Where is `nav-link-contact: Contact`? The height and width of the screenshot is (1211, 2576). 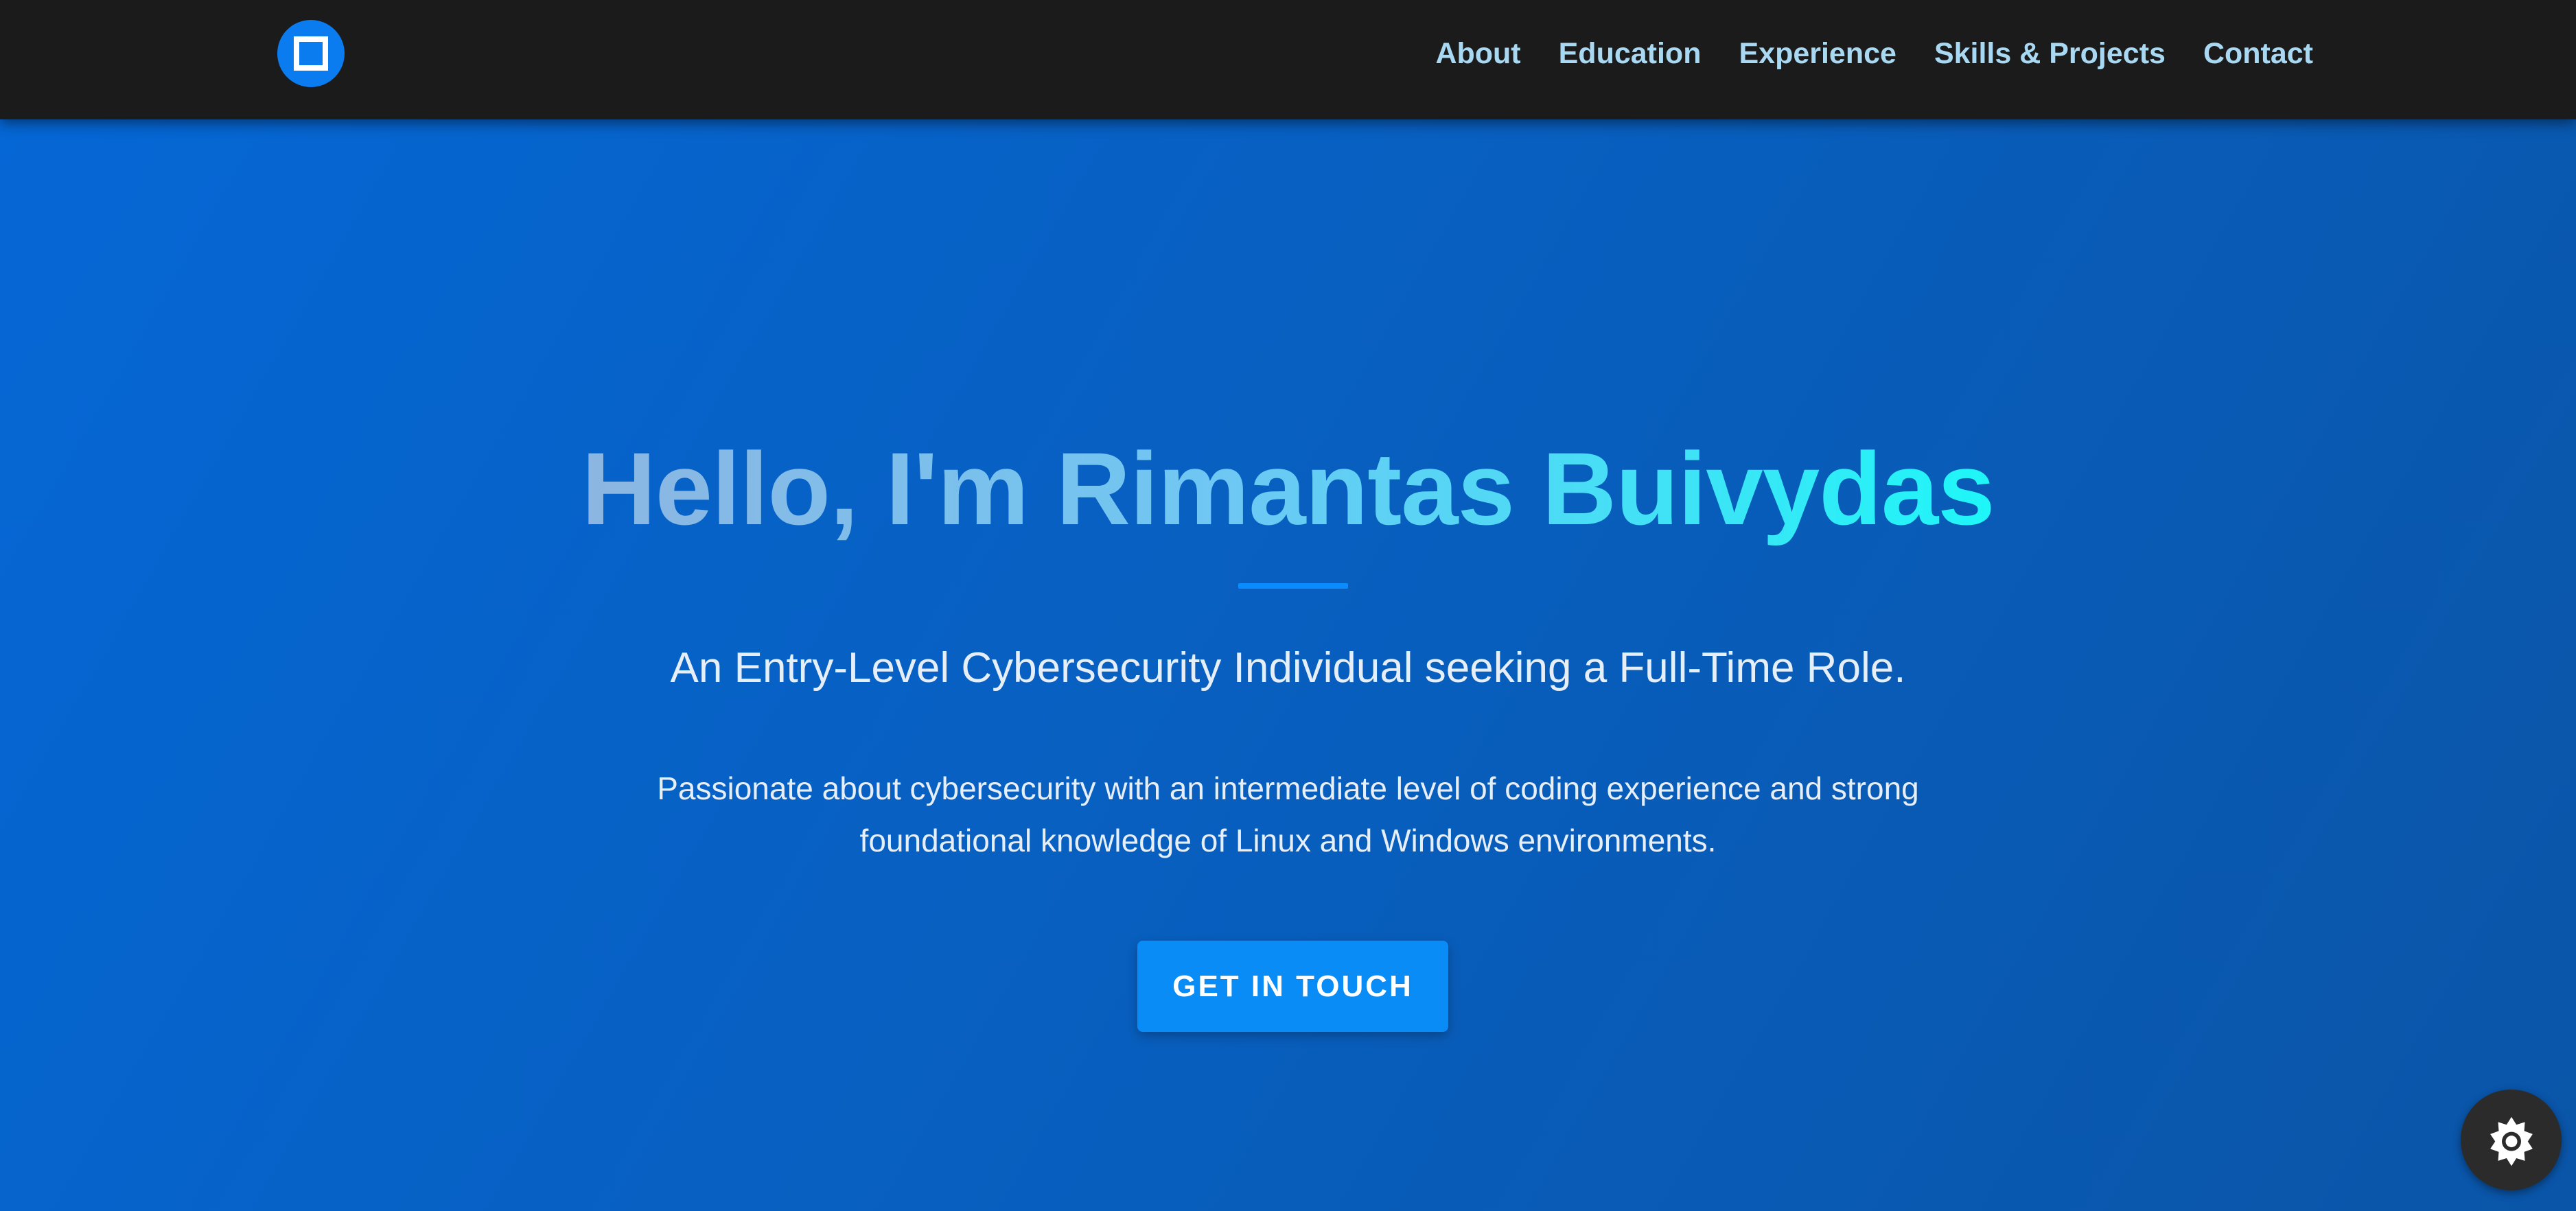
nav-link-contact: Contact is located at coordinates (2258, 53).